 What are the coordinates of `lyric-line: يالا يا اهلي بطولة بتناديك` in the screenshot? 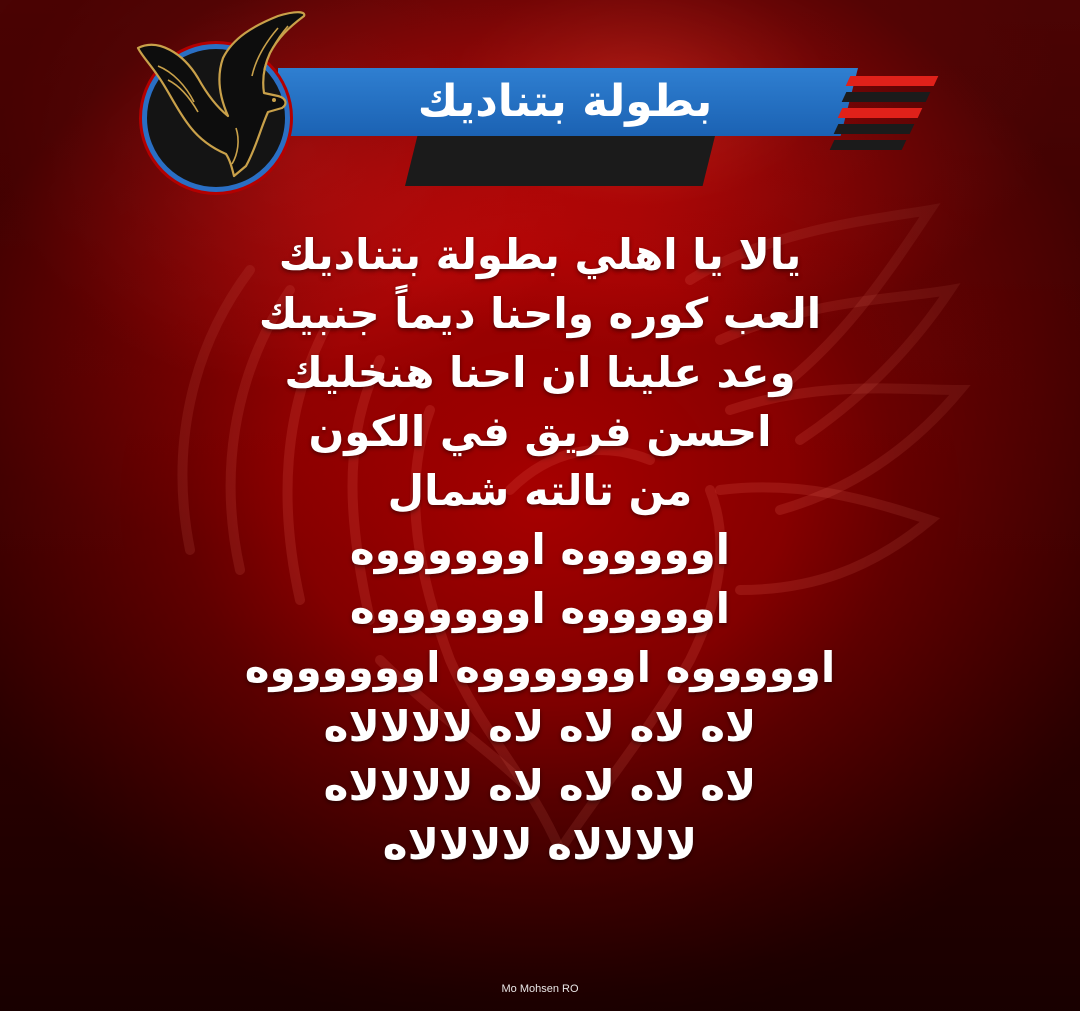 It's located at (540, 254).